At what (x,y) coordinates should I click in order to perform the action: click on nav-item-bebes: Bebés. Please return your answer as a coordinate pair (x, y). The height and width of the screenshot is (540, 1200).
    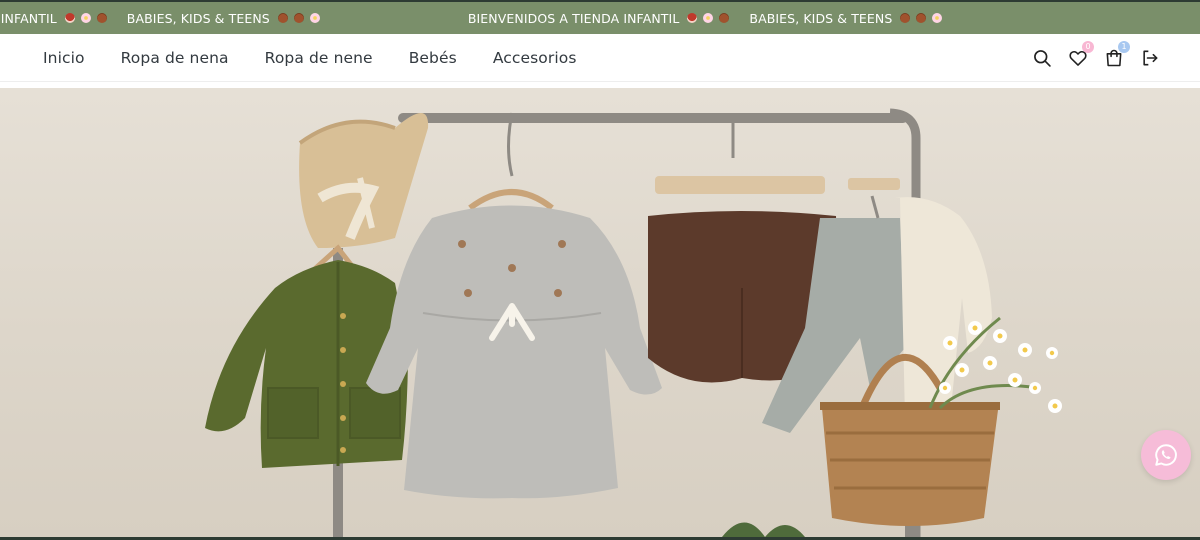
    Looking at the image, I should click on (433, 58).